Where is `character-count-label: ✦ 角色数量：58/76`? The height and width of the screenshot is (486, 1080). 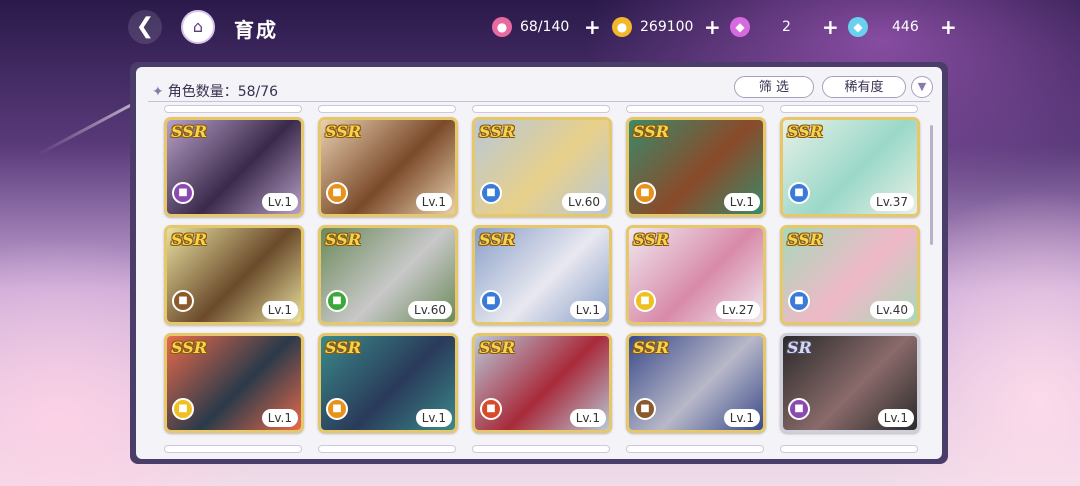
character-count-label: ✦ 角色数量：58/76 is located at coordinates (215, 91).